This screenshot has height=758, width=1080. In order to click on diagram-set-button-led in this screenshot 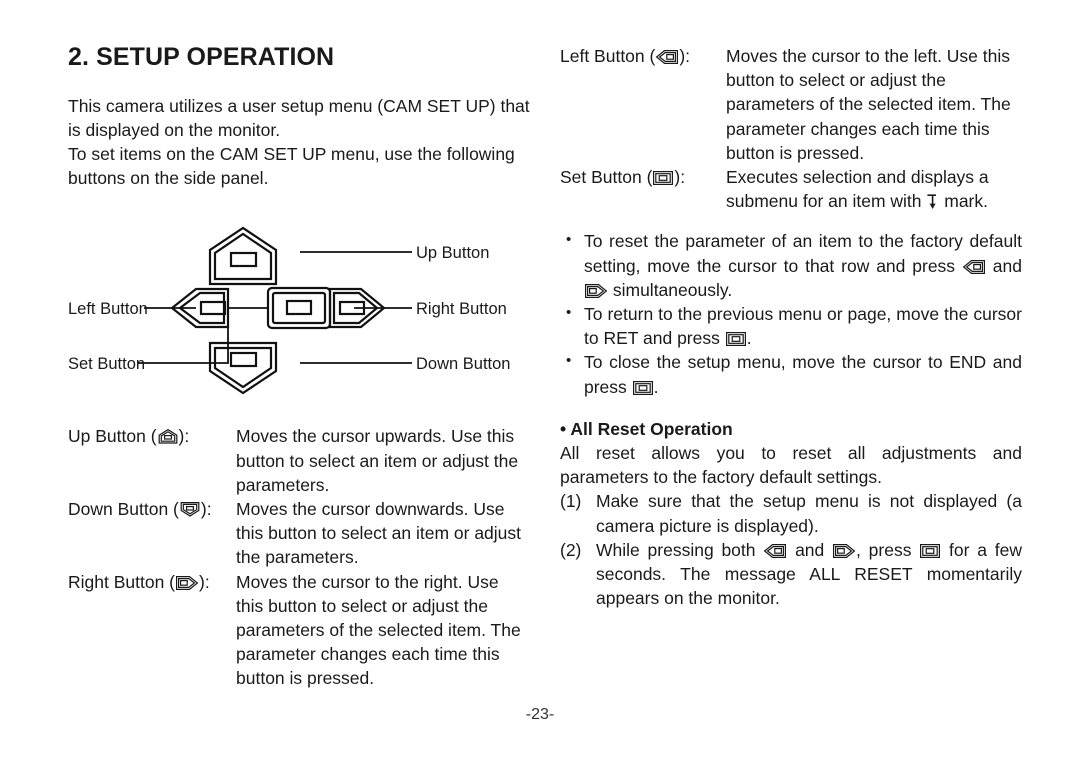, I will do `click(299, 308)`.